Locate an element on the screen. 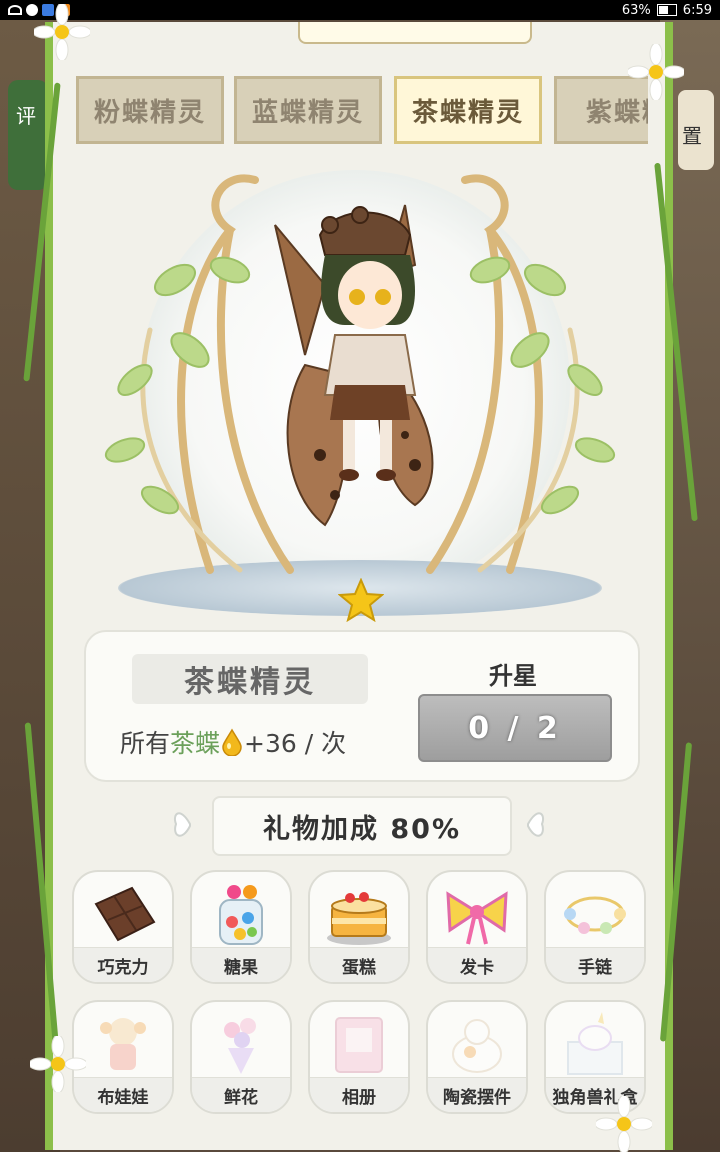 The width and height of the screenshot is (720, 1152). status-bar: 63% 6:59 is located at coordinates (360, 10).